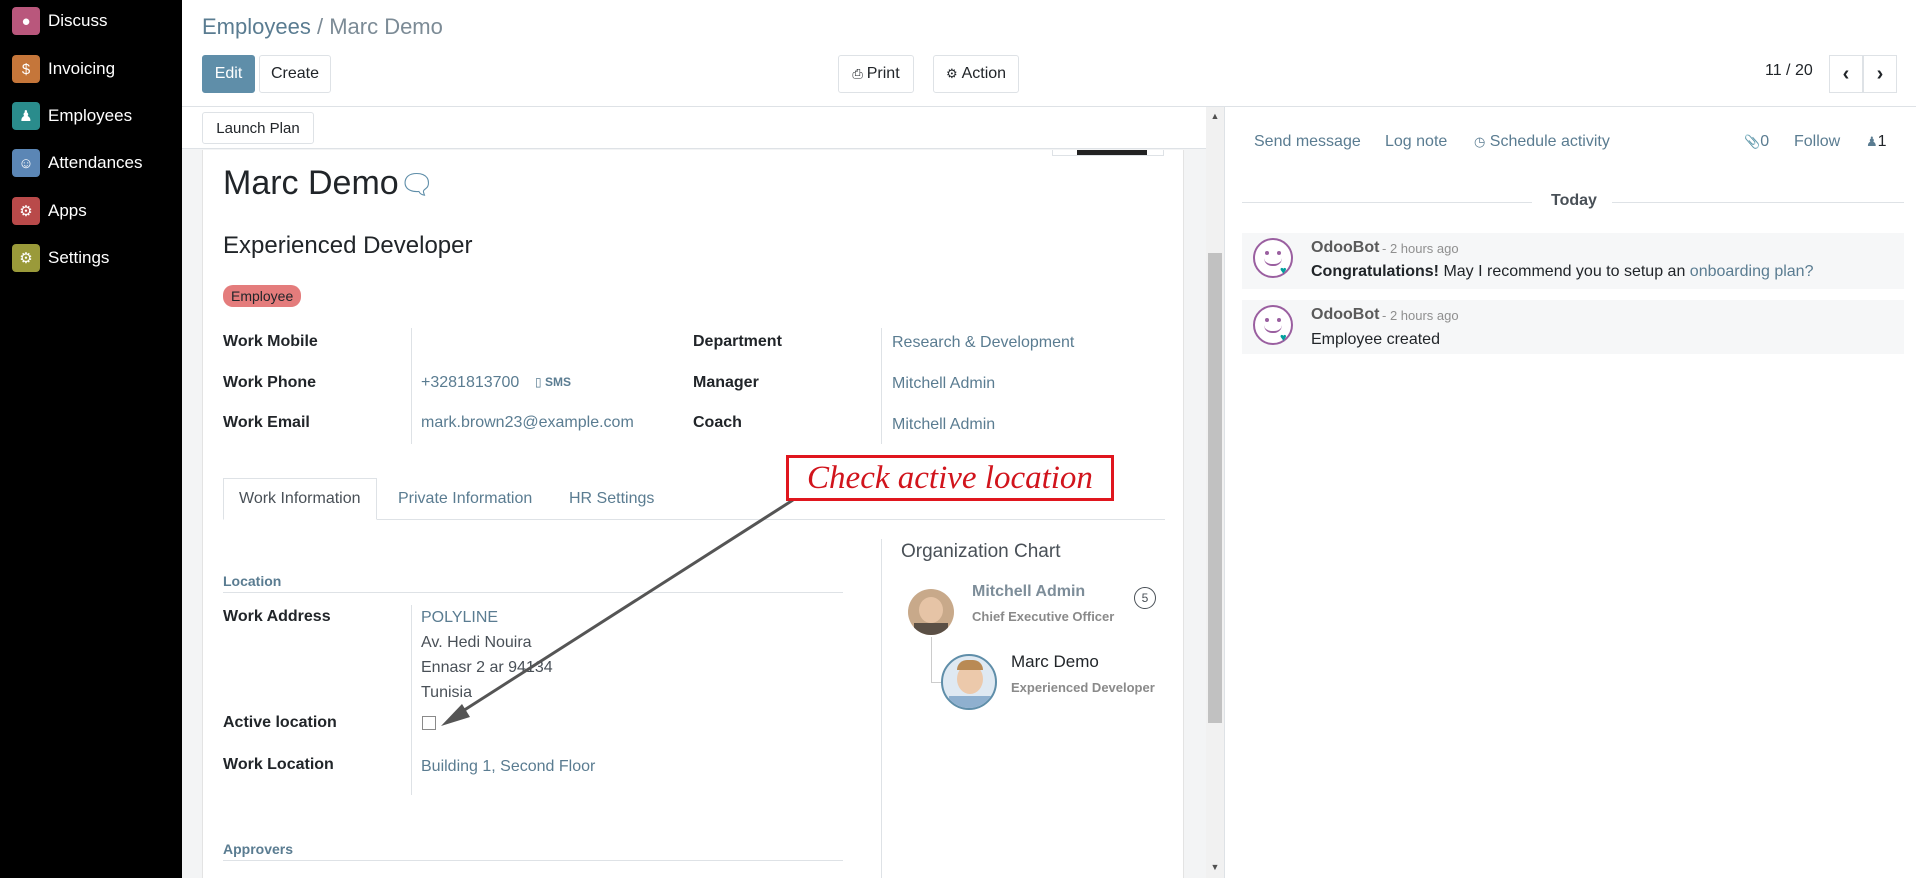 The height and width of the screenshot is (878, 1916). I want to click on paperclip-icon: 📎, so click(1752, 141).